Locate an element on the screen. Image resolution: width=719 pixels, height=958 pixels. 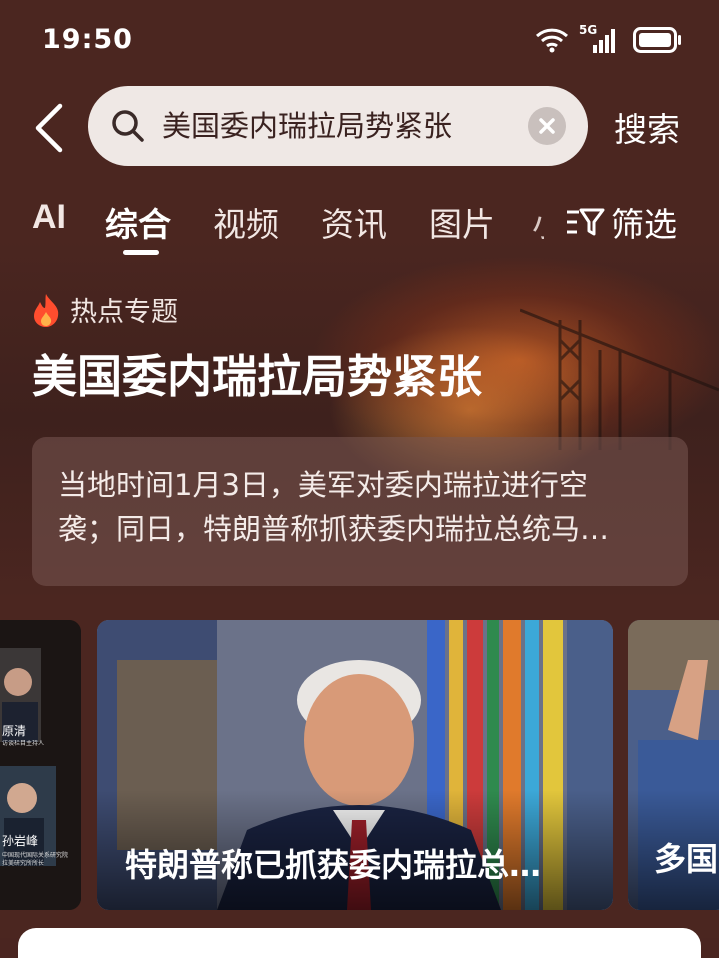
hero-fire-image is located at coordinates (619, 379).